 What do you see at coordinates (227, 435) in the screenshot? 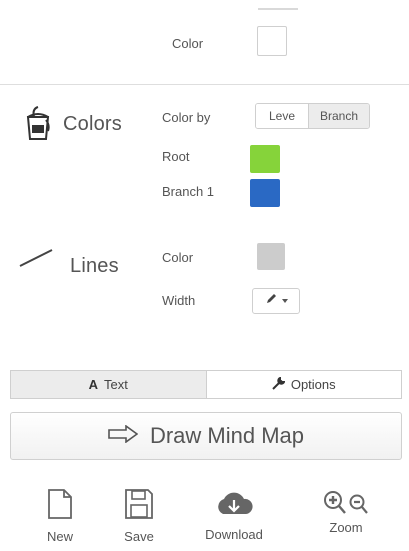
I see `draw-mind-map-label: Draw Mind Map` at bounding box center [227, 435].